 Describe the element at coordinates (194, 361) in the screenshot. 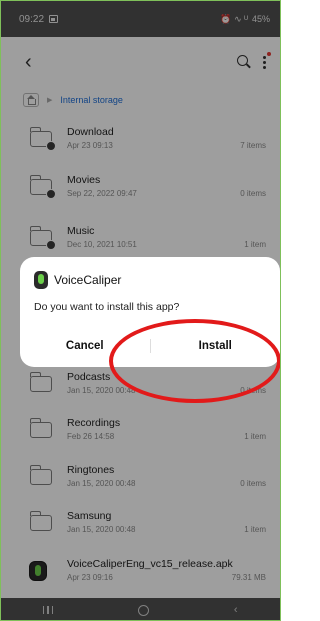

I see `annotation-circle` at that location.